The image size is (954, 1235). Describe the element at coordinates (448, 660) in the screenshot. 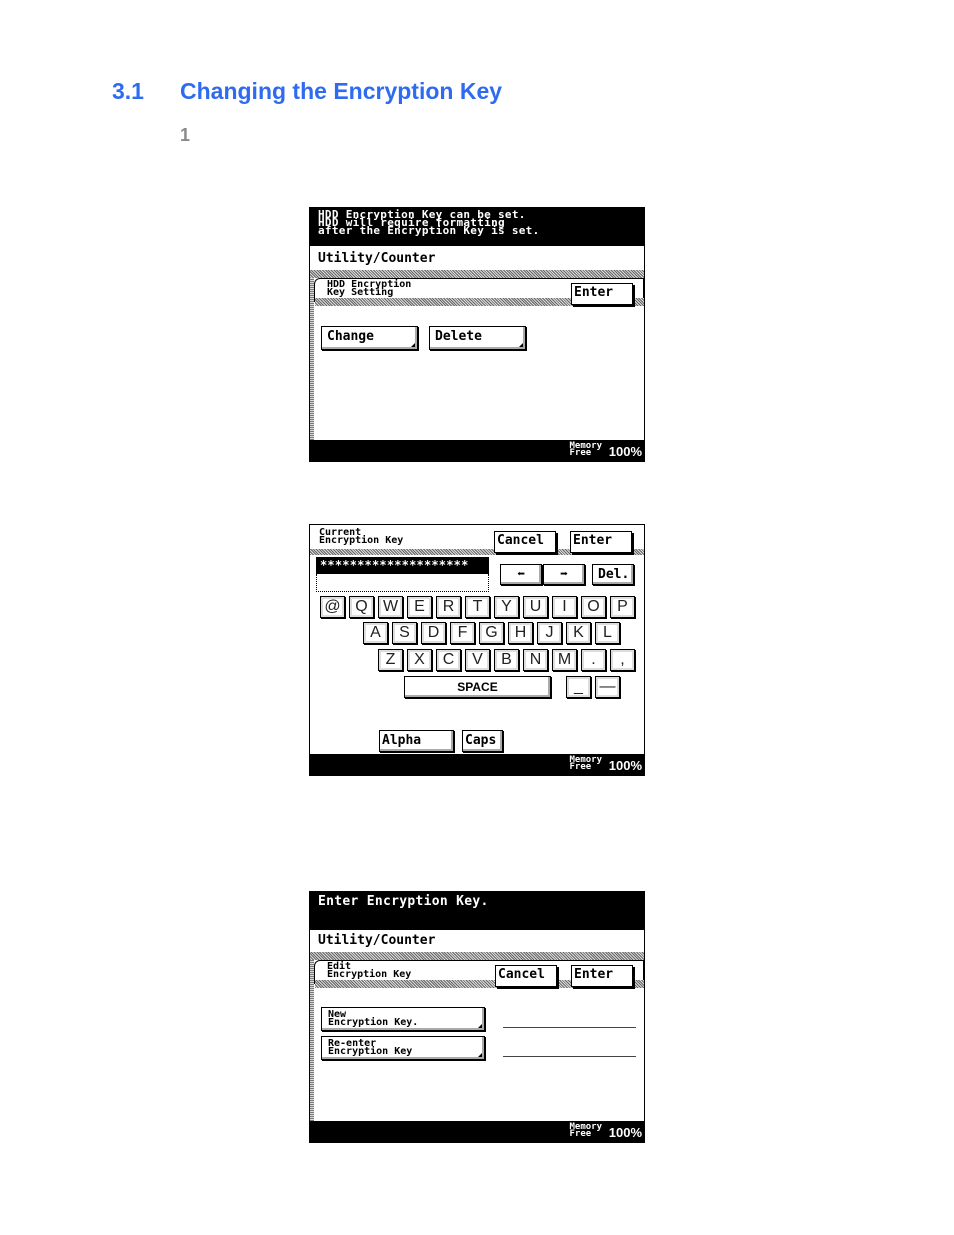

I see `key-c: C` at that location.